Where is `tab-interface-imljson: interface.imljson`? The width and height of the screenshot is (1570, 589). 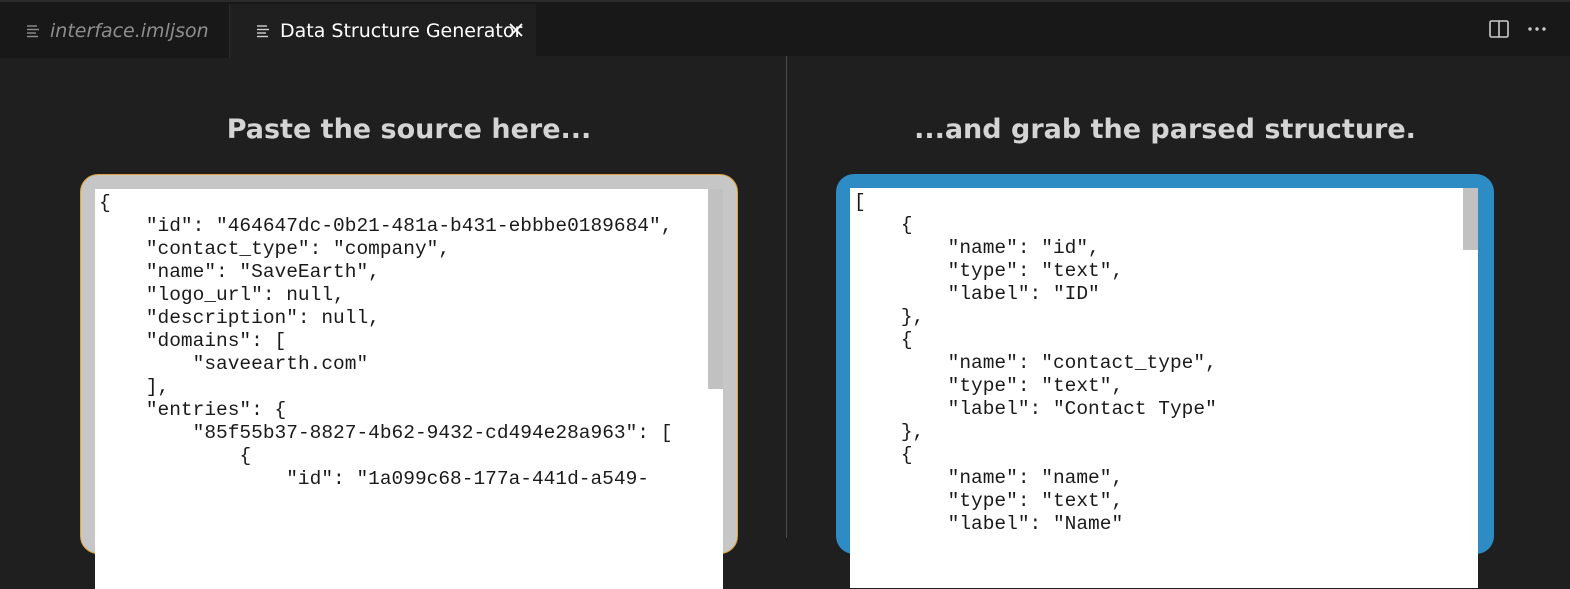
tab-interface-imljson: interface.imljson is located at coordinates (115, 31).